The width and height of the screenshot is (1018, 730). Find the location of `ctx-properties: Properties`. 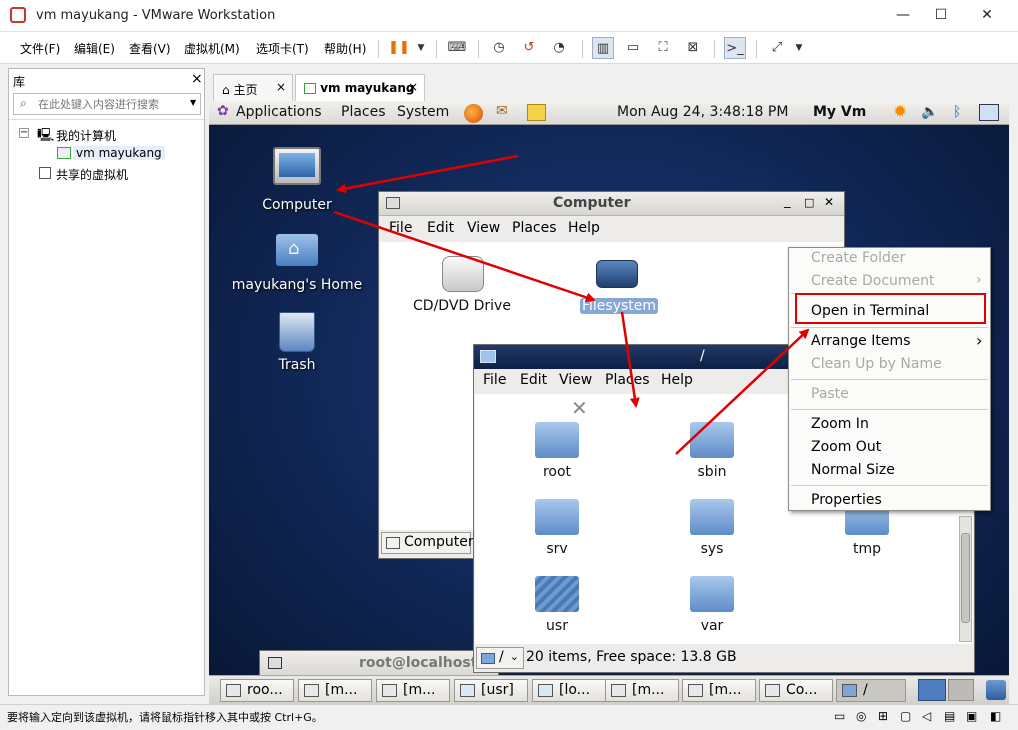

ctx-properties: Properties is located at coordinates (846, 500).